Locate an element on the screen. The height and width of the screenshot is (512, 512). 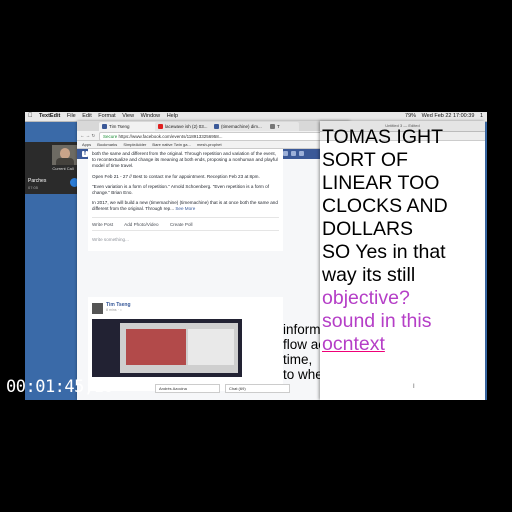
bookmark-bookmarks: Bookmarks is located at coordinates (107, 144).